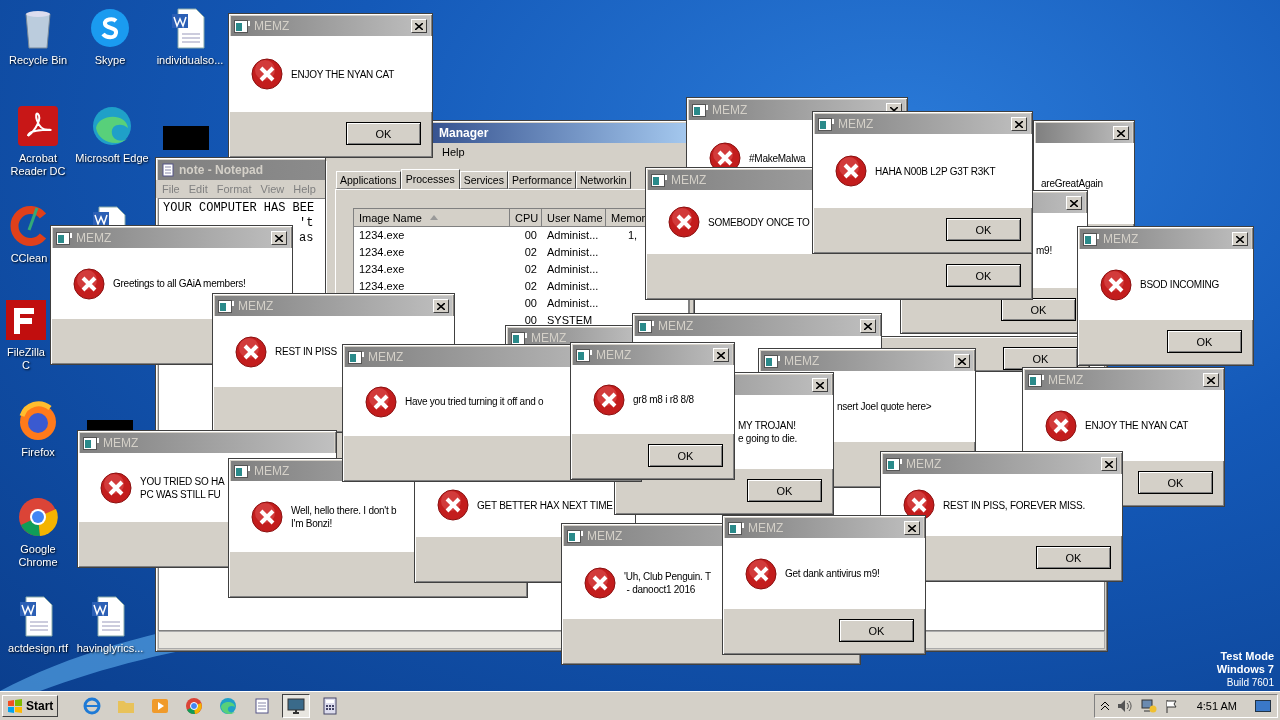 This screenshot has width=1280, height=720. I want to click on message-text: HAHA N00B L2P G3T R3KT, so click(935, 171).